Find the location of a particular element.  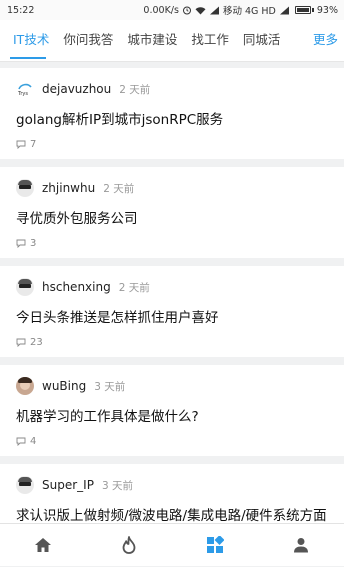

nav-discover is located at coordinates (215, 545).